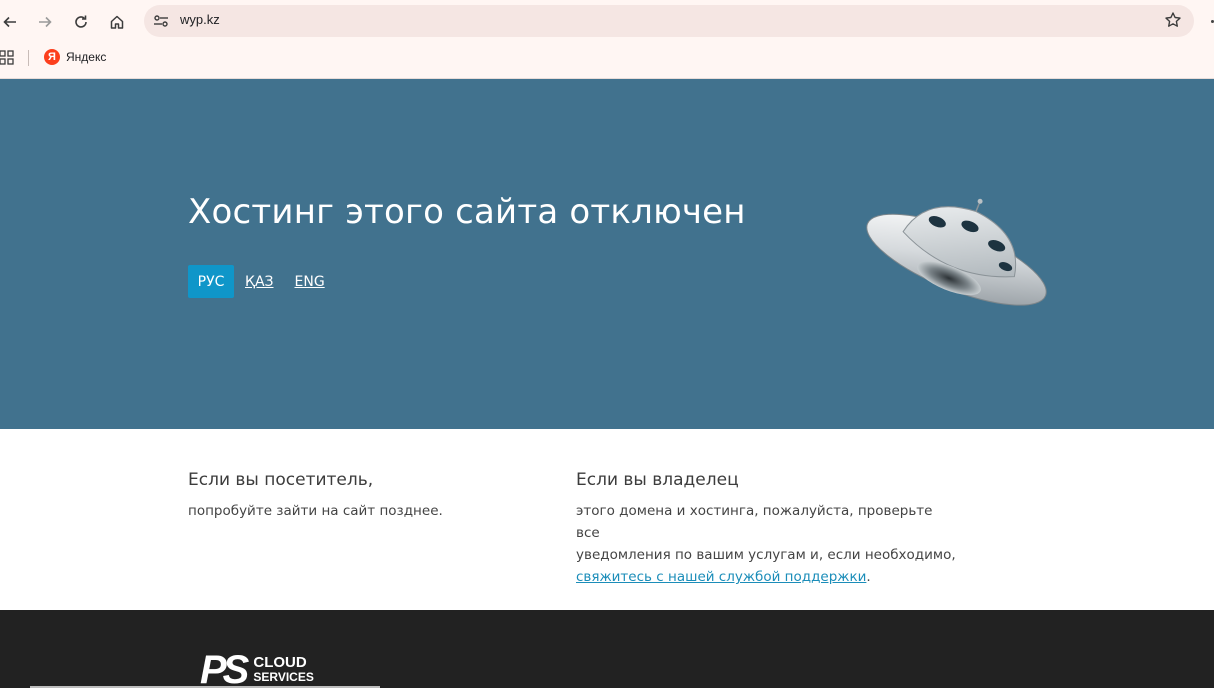 The height and width of the screenshot is (692, 1214). I want to click on forward-button, so click(45, 22).